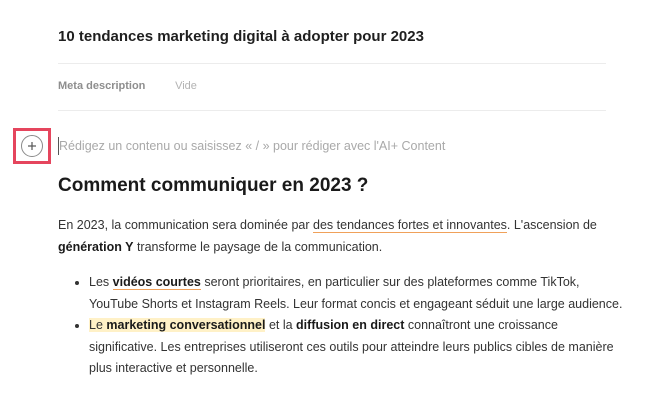  I want to click on list-item-text: Les, so click(101, 282).